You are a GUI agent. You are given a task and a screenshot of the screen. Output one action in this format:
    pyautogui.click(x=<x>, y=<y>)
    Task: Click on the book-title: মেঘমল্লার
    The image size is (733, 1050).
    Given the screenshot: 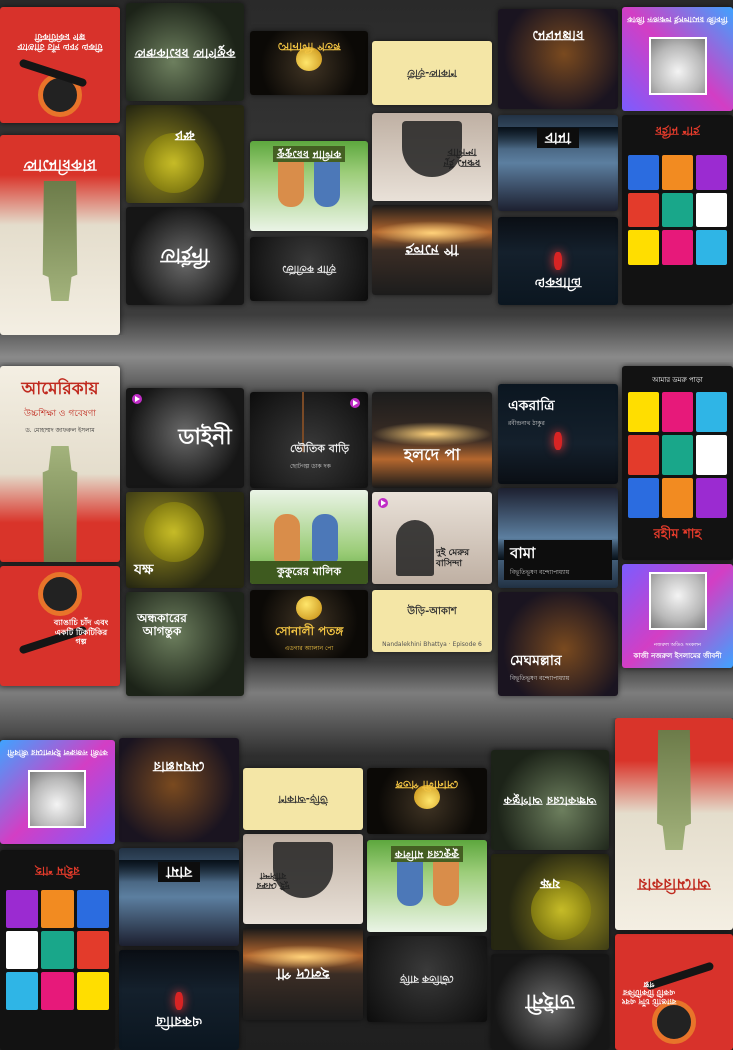 What is the action you would take?
    pyautogui.click(x=536, y=661)
    